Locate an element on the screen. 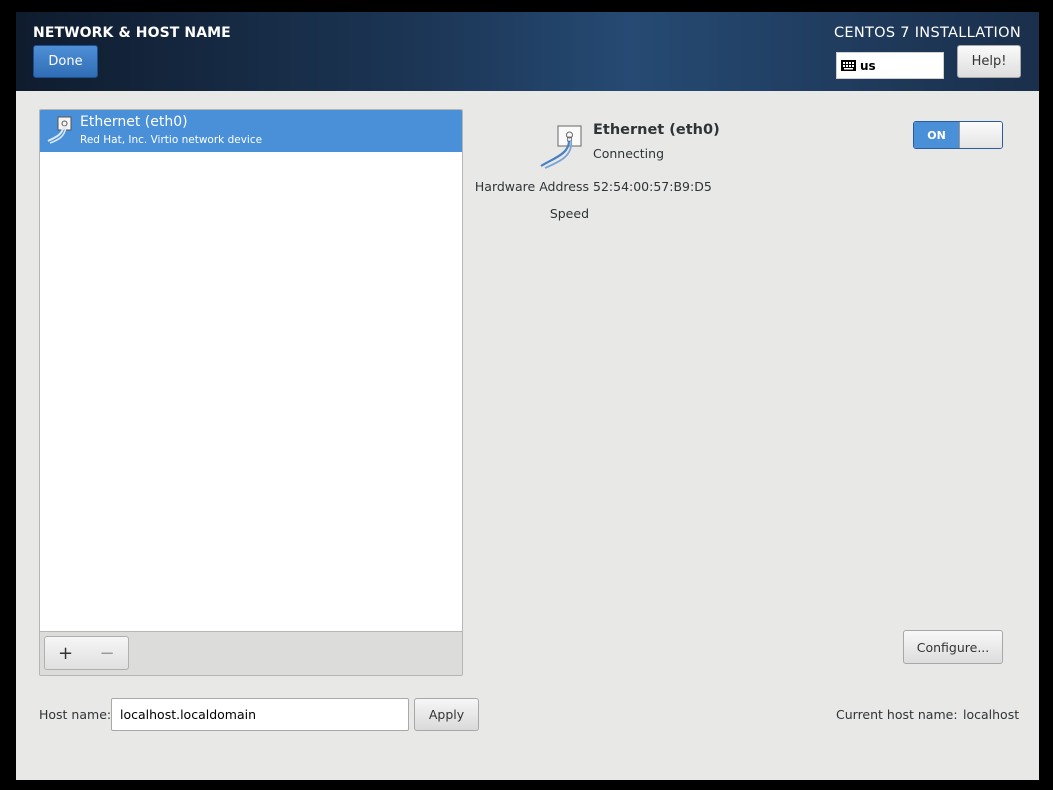 The image size is (1053, 790). toggle-on-label: ON is located at coordinates (936, 135).